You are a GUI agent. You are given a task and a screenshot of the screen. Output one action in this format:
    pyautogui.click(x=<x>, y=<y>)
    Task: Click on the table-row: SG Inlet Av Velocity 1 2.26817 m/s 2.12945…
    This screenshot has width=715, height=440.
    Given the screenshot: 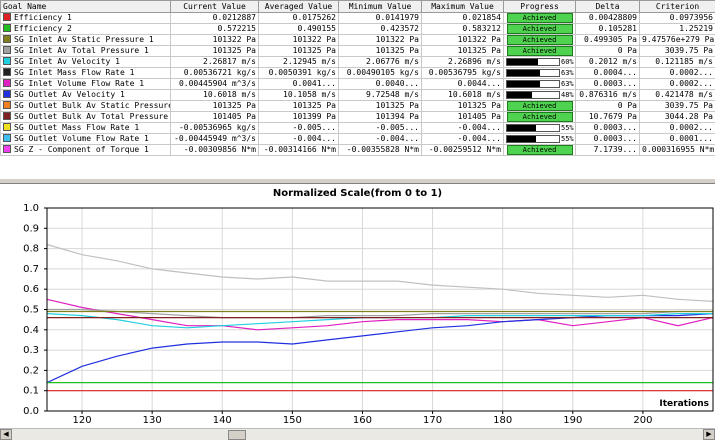 What is the action you would take?
    pyautogui.click(x=357, y=62)
    